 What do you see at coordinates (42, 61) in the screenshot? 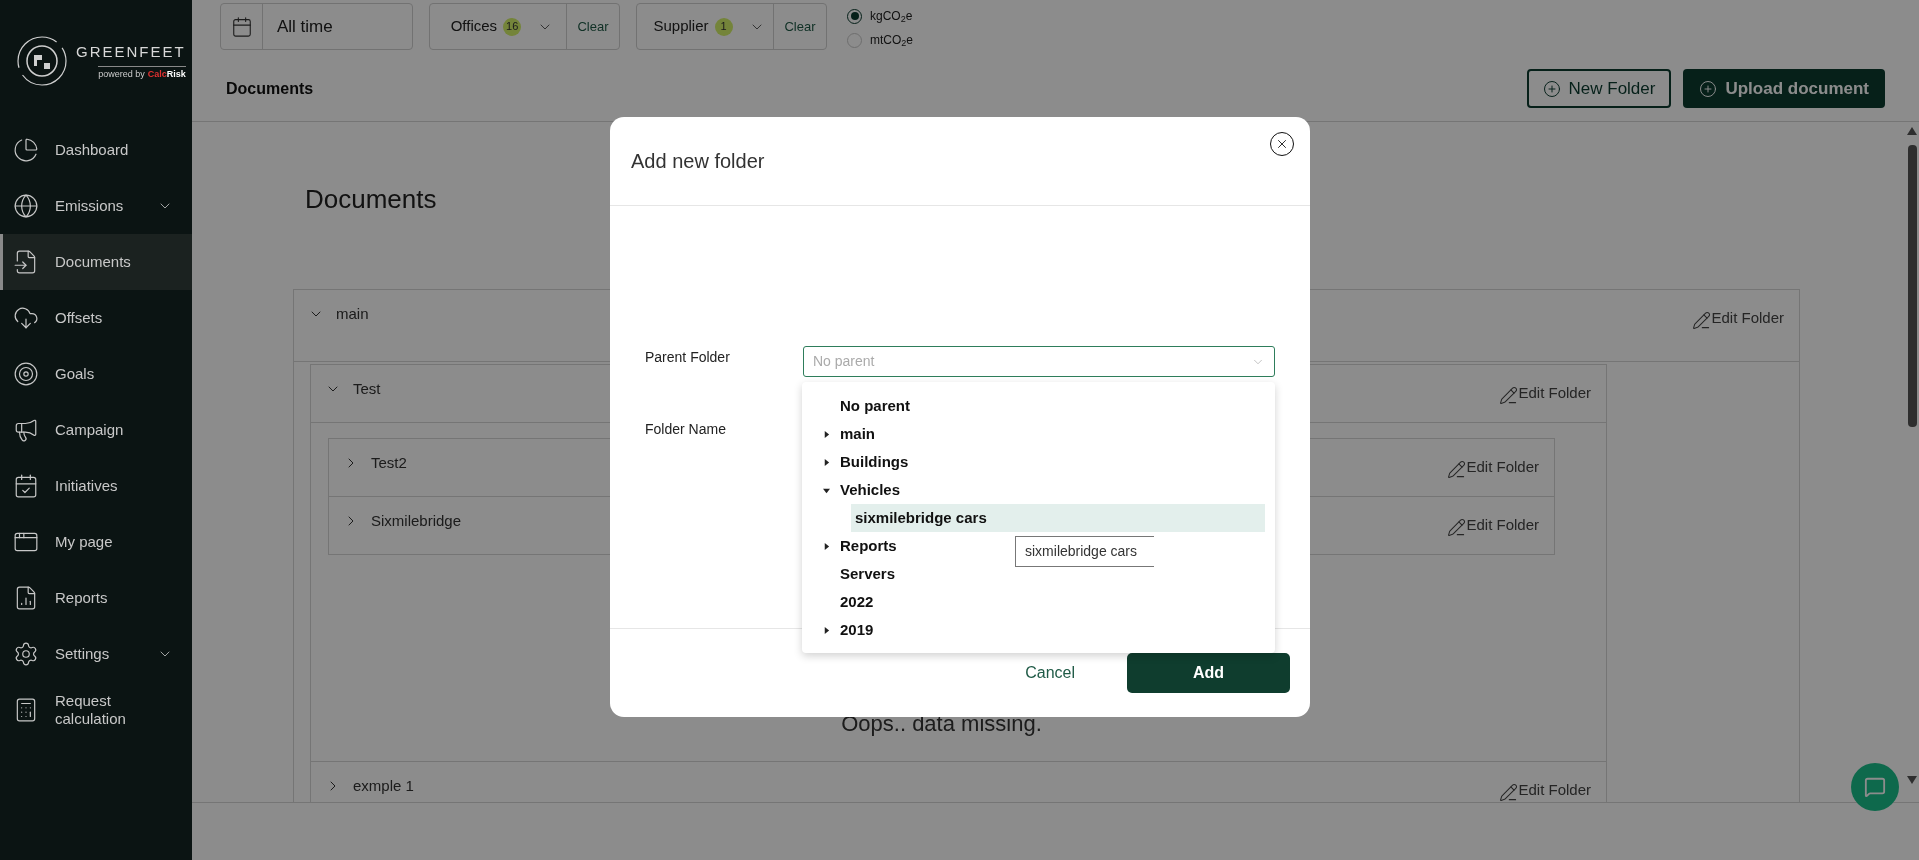
I see `logo-globe-icon` at bounding box center [42, 61].